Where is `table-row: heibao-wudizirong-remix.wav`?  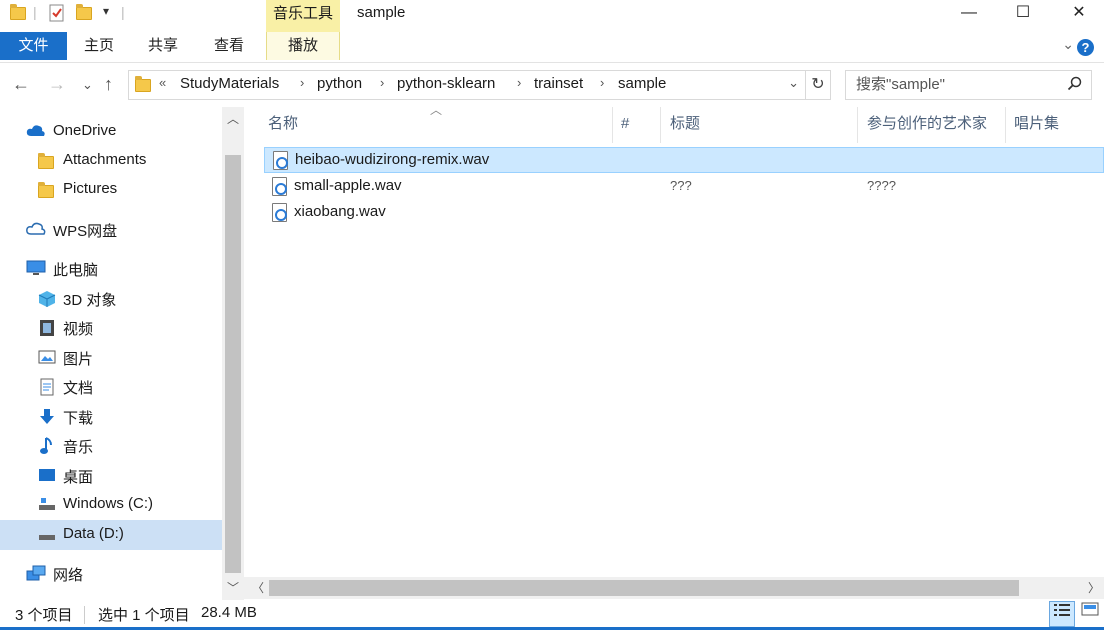
table-row: heibao-wudizirong-remix.wav is located at coordinates (684, 160).